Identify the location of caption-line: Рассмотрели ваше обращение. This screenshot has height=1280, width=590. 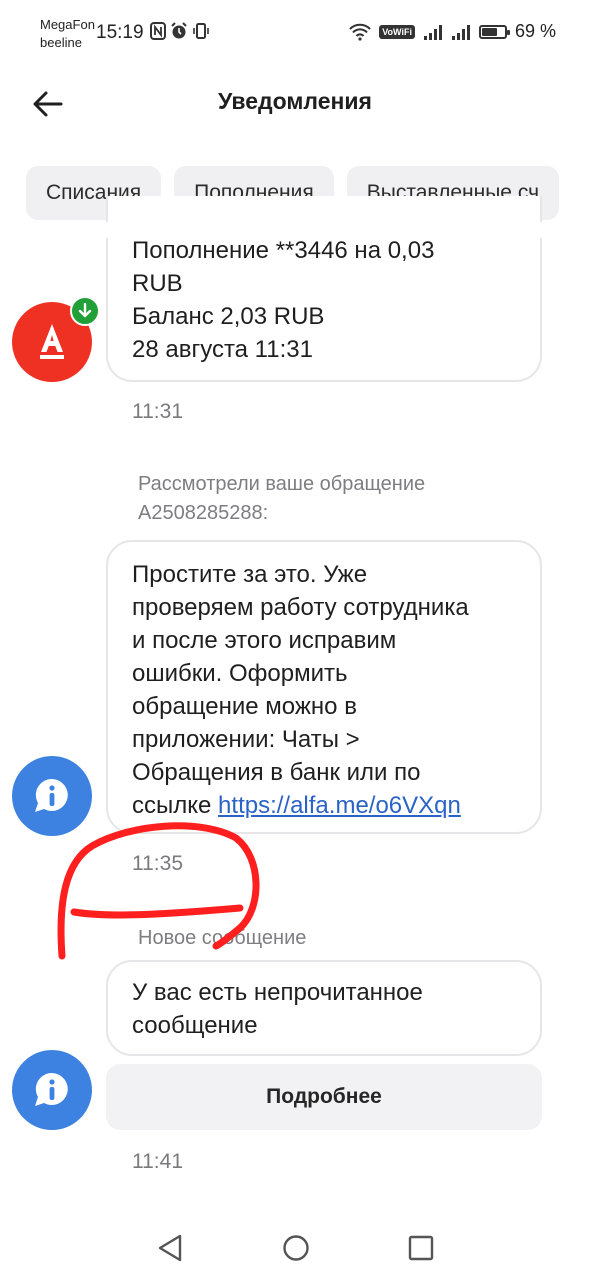
(282, 484).